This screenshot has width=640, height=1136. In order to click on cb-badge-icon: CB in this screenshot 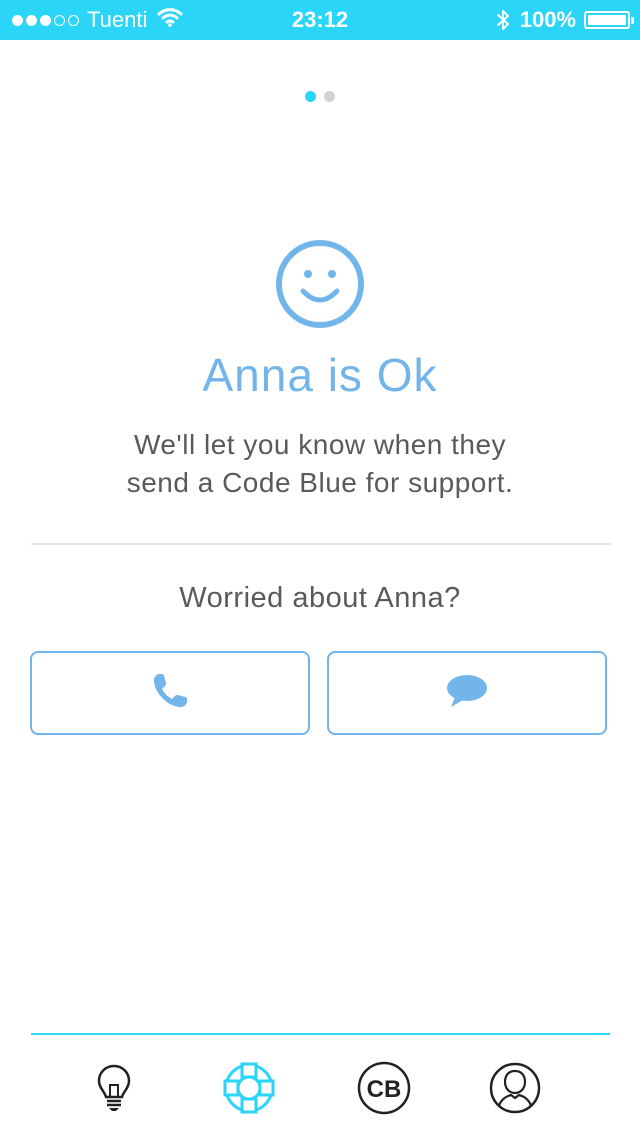, I will do `click(384, 1090)`.